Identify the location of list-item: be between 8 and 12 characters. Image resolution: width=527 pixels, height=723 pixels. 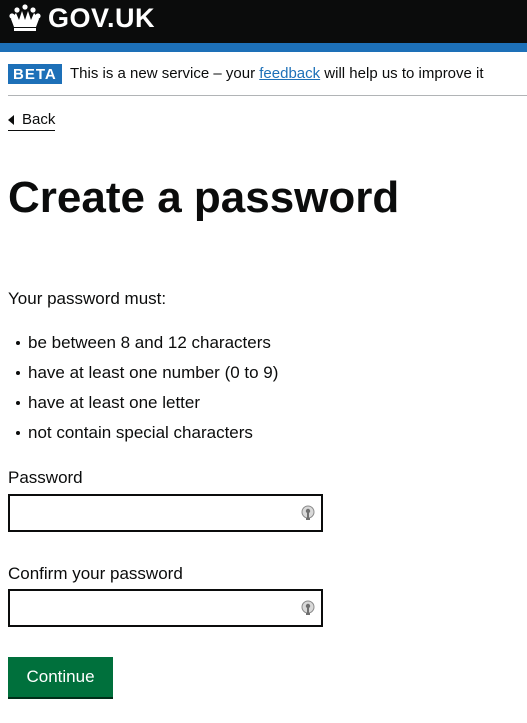
(143, 347).